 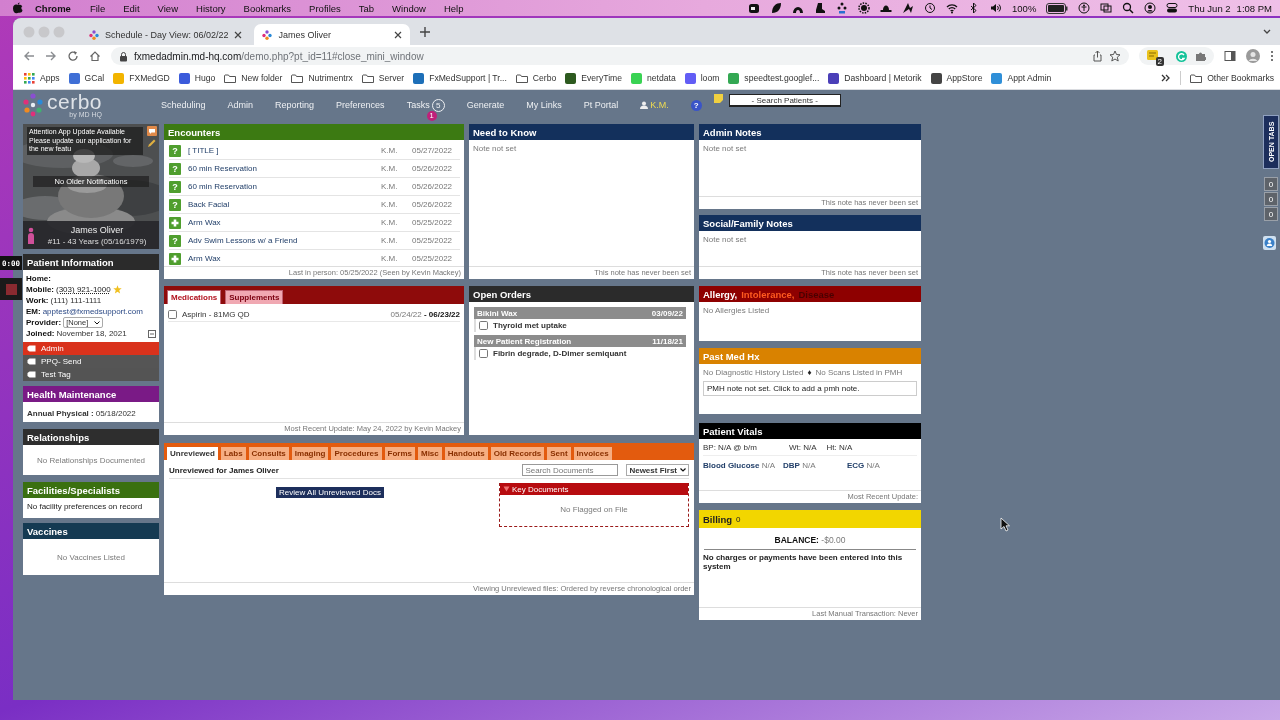 What do you see at coordinates (332, 34) in the screenshot?
I see `browser-tab: James Oliver` at bounding box center [332, 34].